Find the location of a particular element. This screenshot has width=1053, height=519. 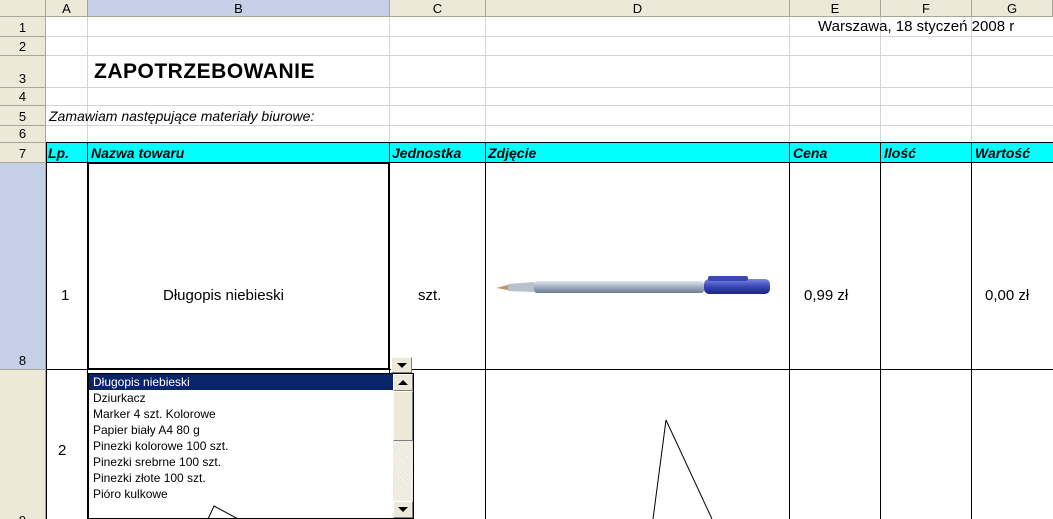

column-header-c: C is located at coordinates (438, 8).